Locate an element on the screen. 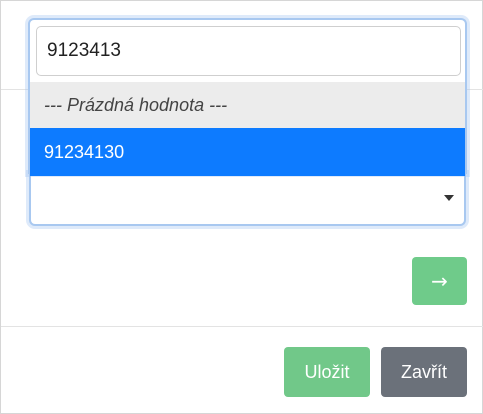  save-button: Uložit is located at coordinates (327, 372).